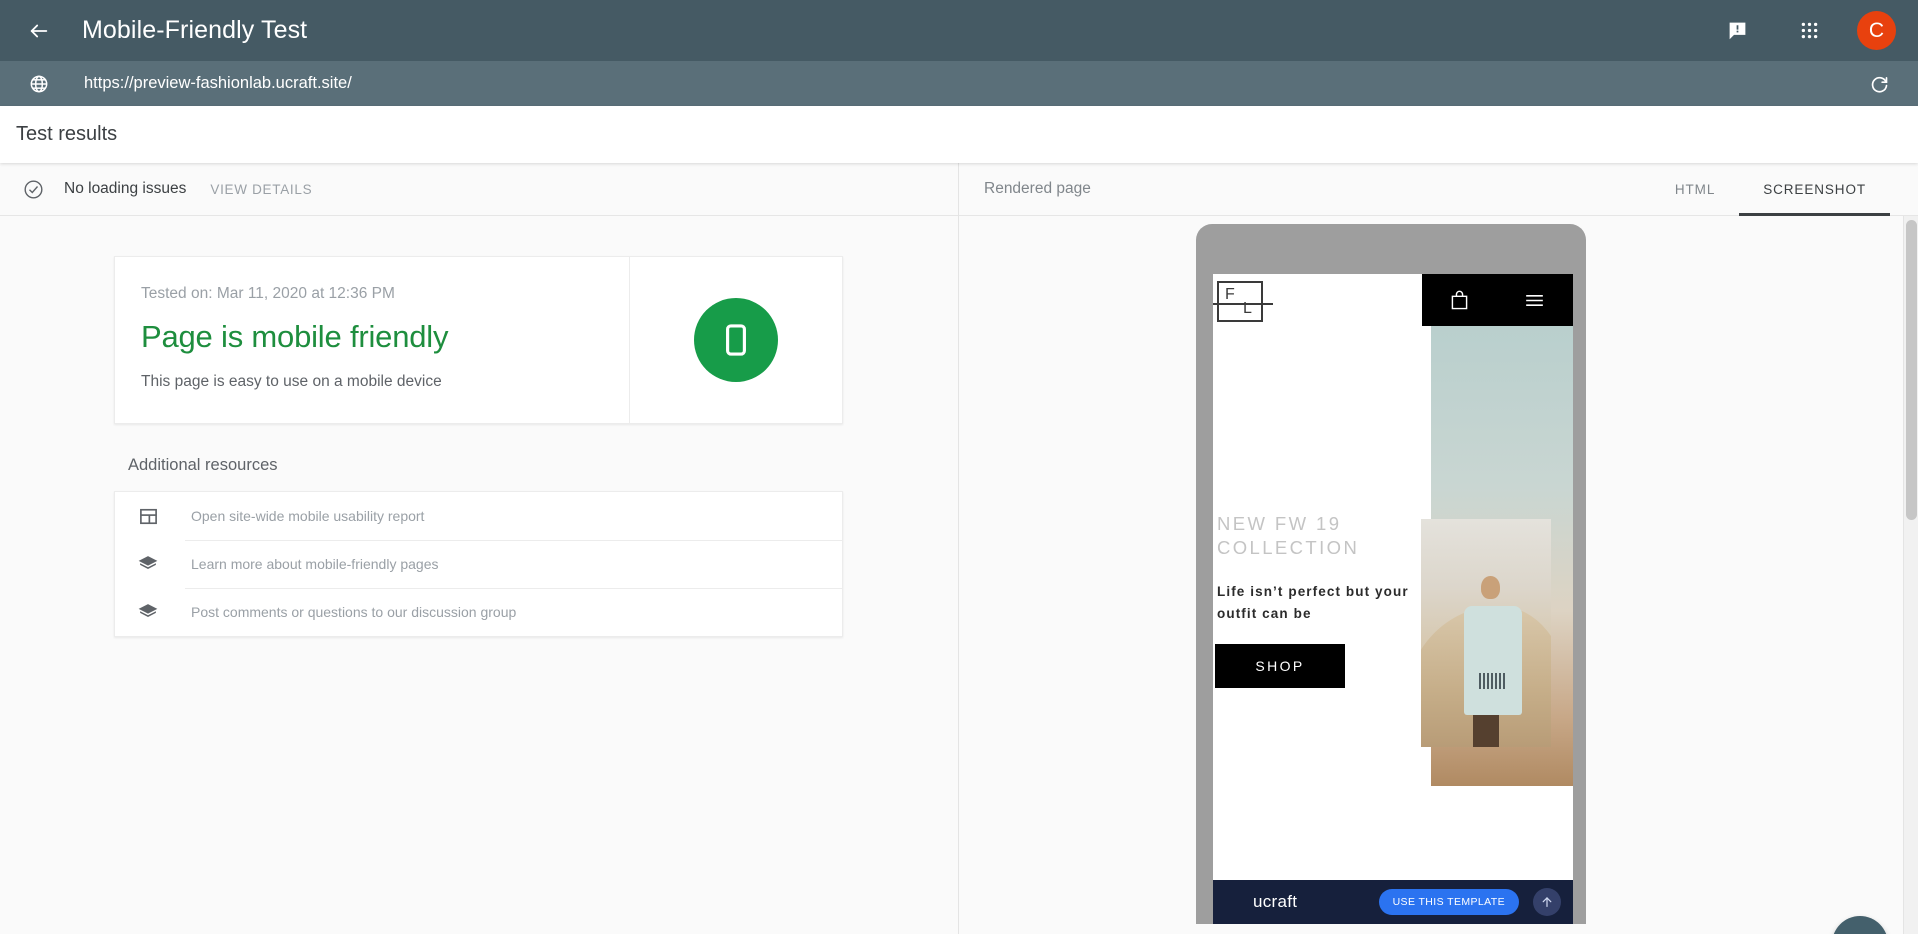 This screenshot has height=934, width=1918. I want to click on tab-html: HTML, so click(1695, 189).